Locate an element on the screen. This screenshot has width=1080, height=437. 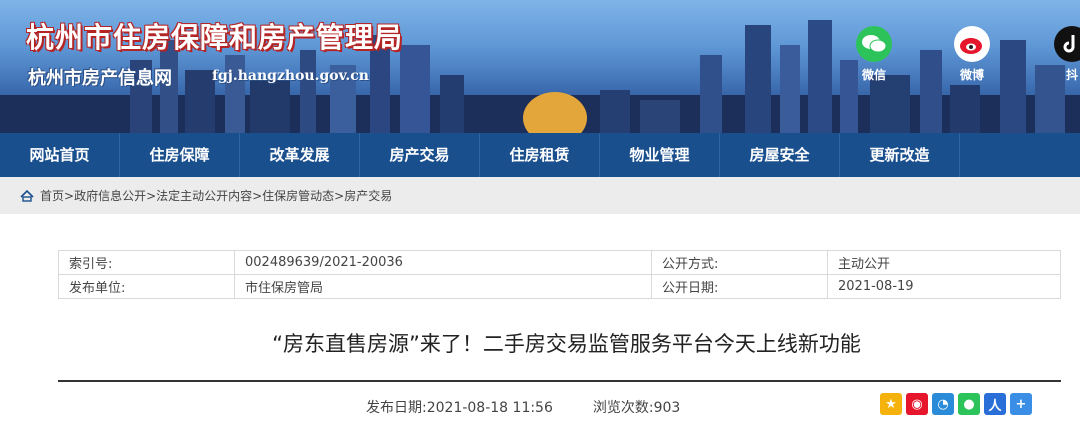
view-count: 浏览次数:903 is located at coordinates (636, 407).